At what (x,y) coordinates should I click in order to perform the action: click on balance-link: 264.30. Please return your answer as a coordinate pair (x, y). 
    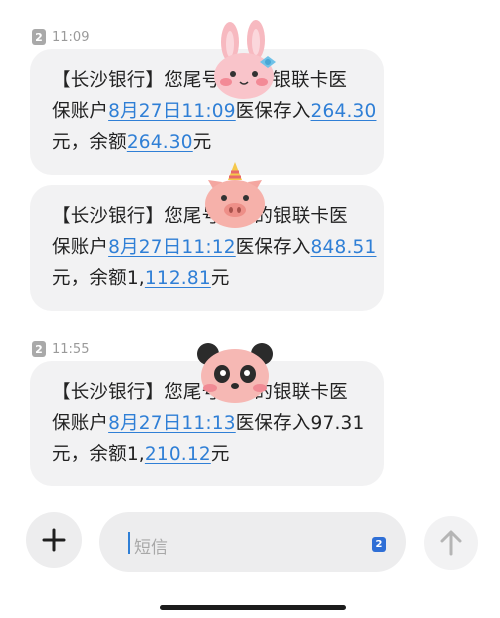
    Looking at the image, I should click on (160, 142).